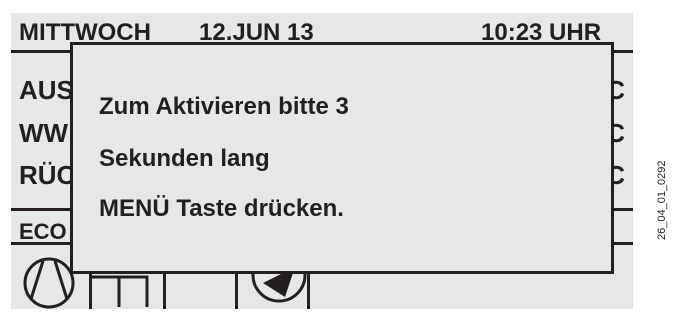 This screenshot has width=696, height=324. What do you see at coordinates (44, 133) in the screenshot?
I see `row-label-hot-water: WW` at bounding box center [44, 133].